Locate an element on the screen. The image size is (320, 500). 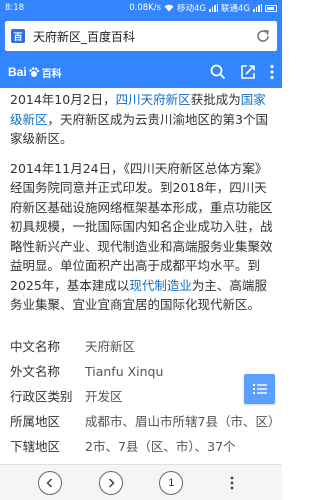
carrier2-label: 联通4G is located at coordinates (235, 9).